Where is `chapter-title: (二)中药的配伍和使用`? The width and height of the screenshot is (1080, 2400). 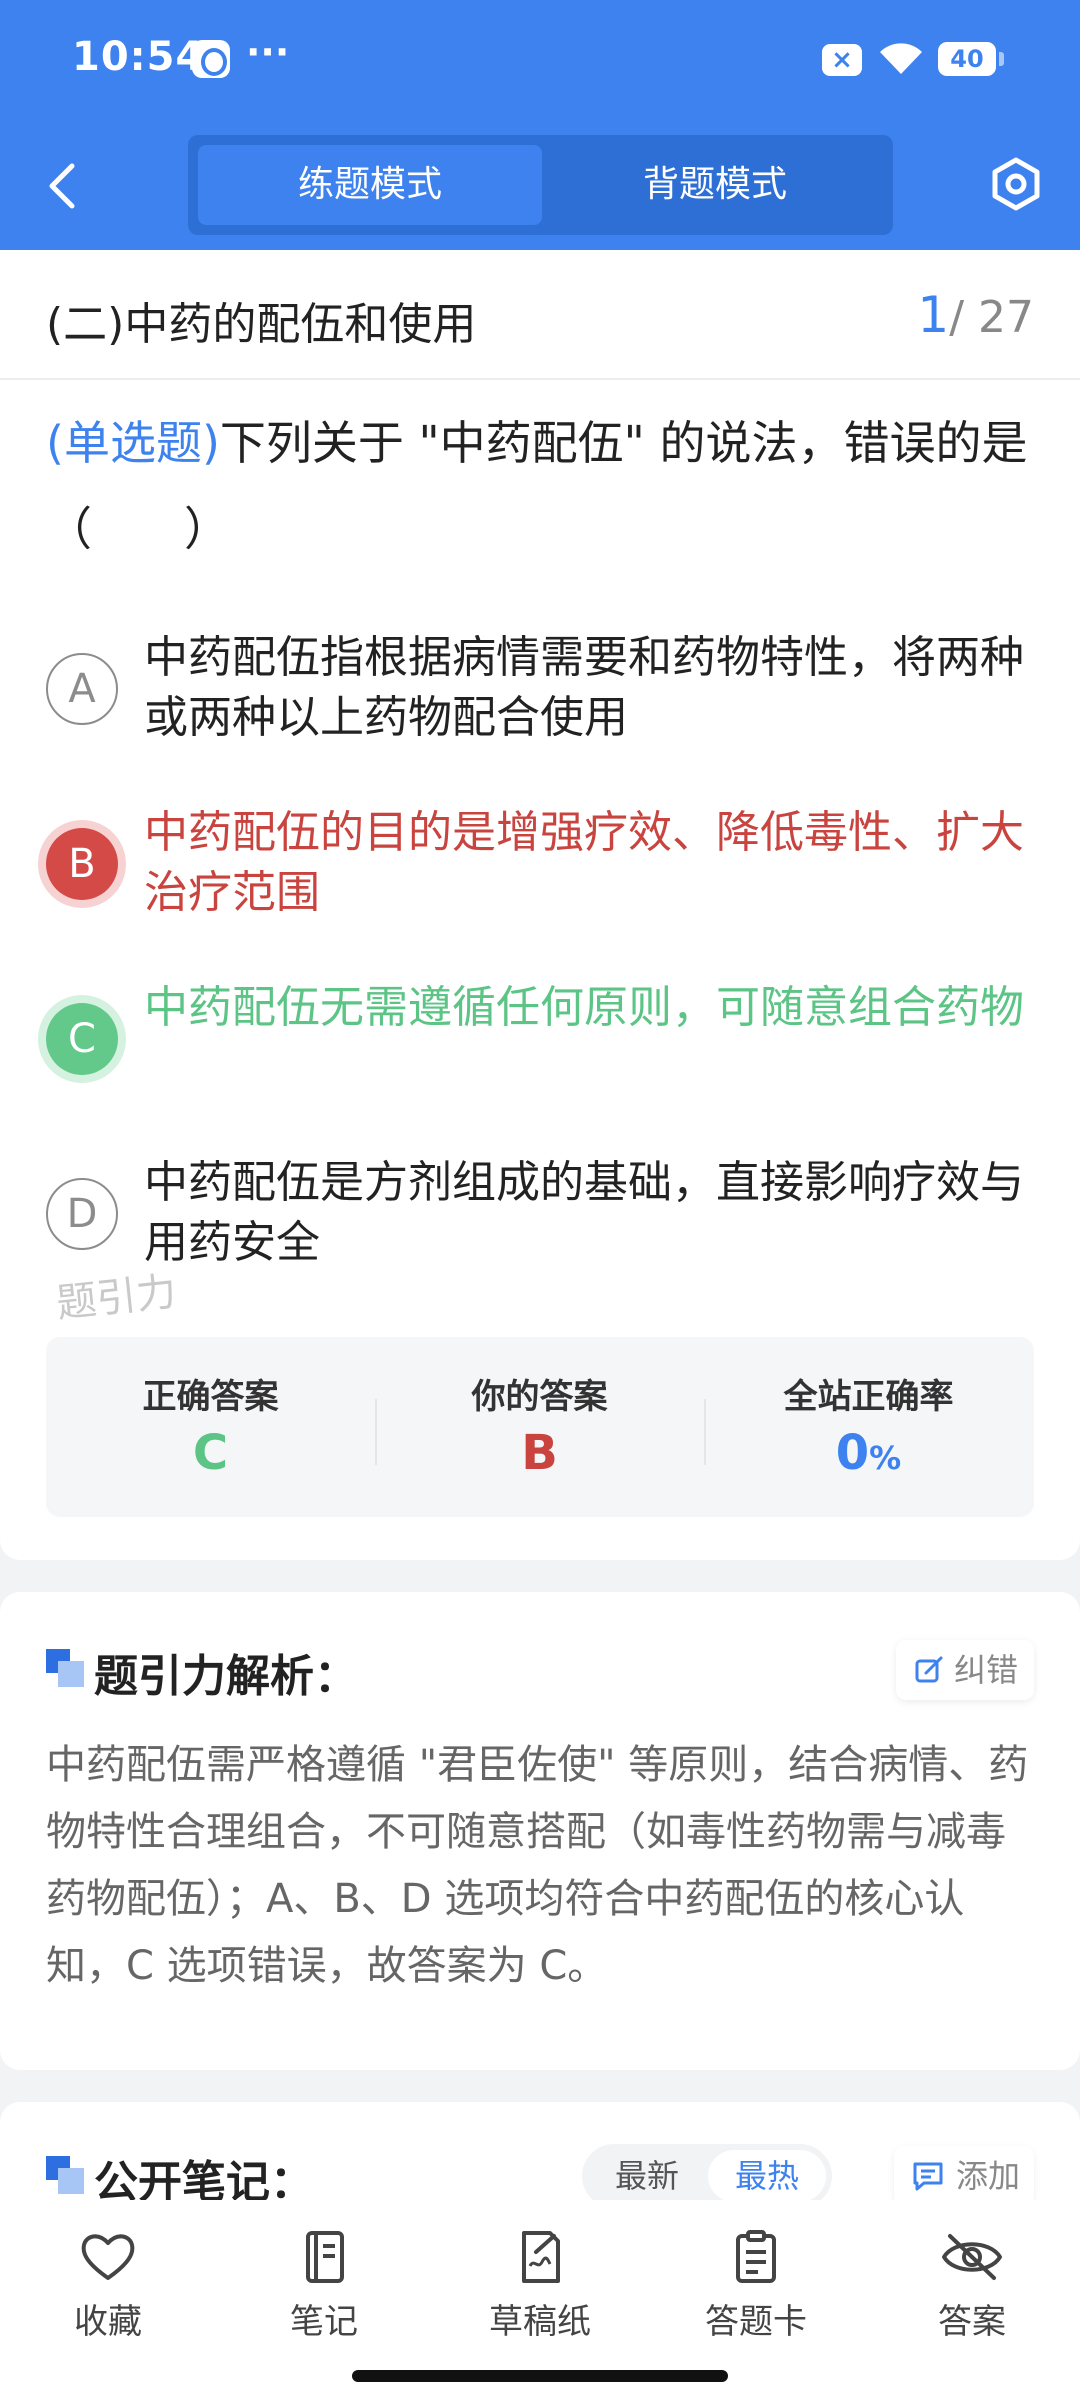
chapter-title: (二)中药的配伍和使用 is located at coordinates (261, 324).